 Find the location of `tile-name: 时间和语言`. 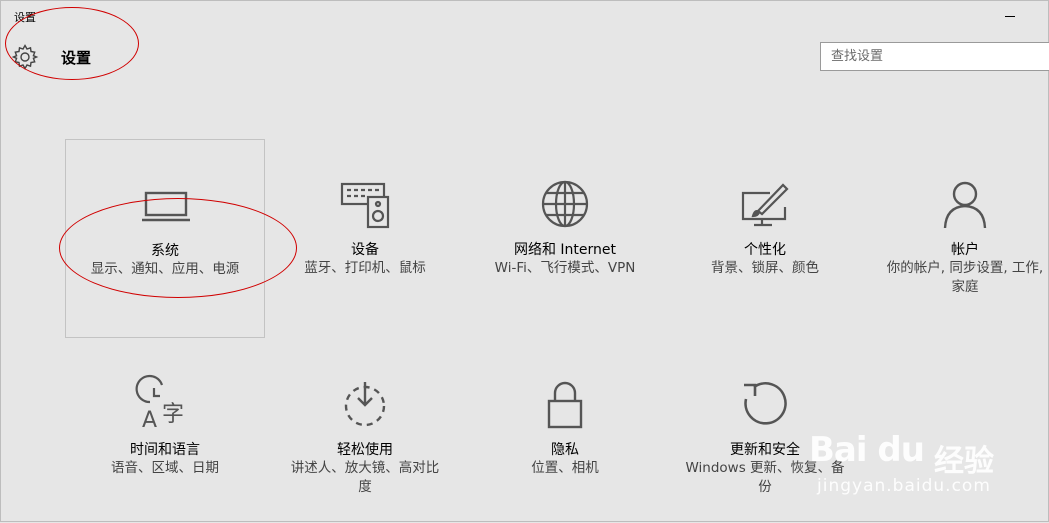

tile-name: 时间和语言 is located at coordinates (165, 450).